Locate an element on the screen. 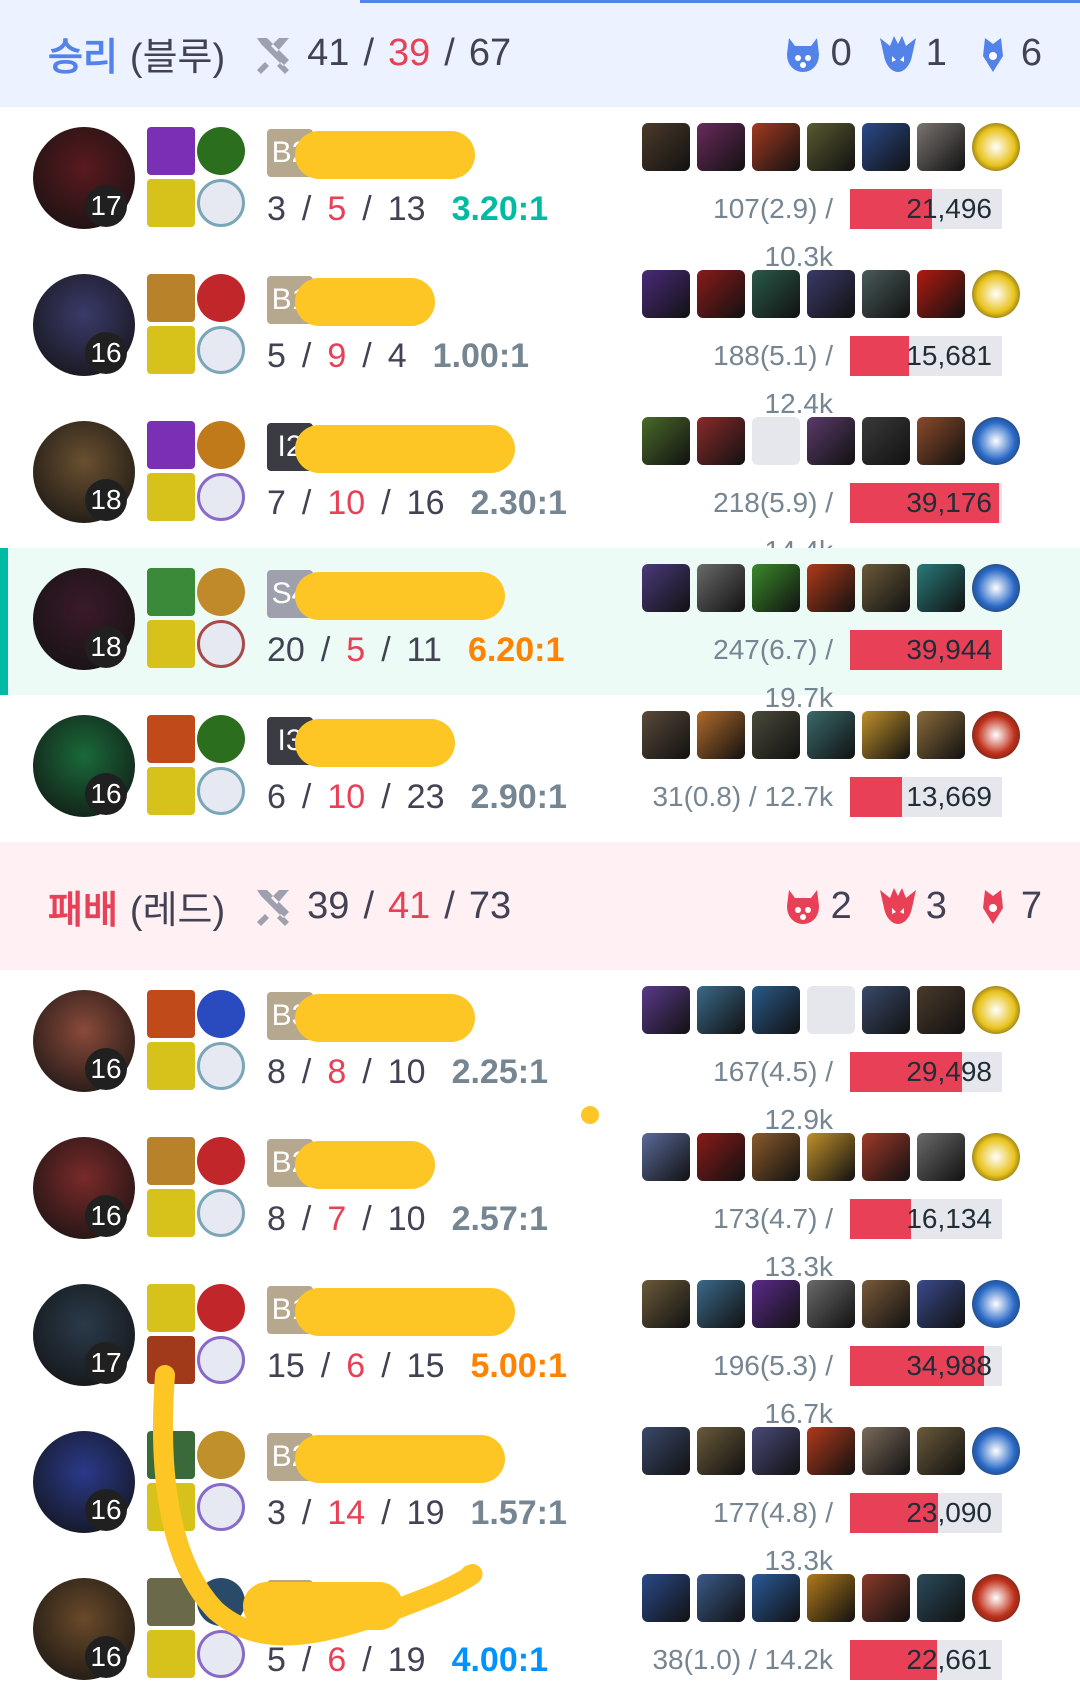 Image resolution: width=1080 pixels, height=1707 pixels. player-row: 16 I3 6/10/23 2.90:1 31(0.8) / 12.7k 13,669 is located at coordinates (540, 768).